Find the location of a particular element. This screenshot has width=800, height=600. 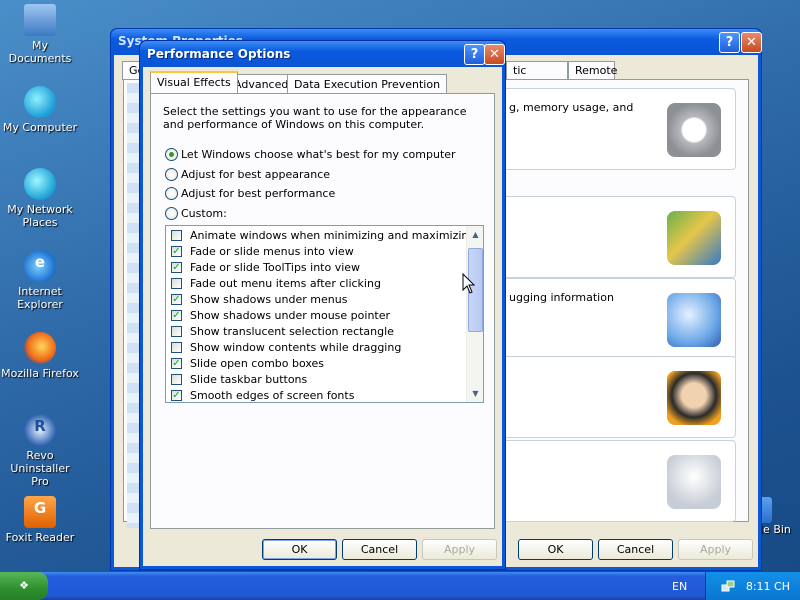

desktop-icon-label: Foxit Reader is located at coordinates (40, 537).